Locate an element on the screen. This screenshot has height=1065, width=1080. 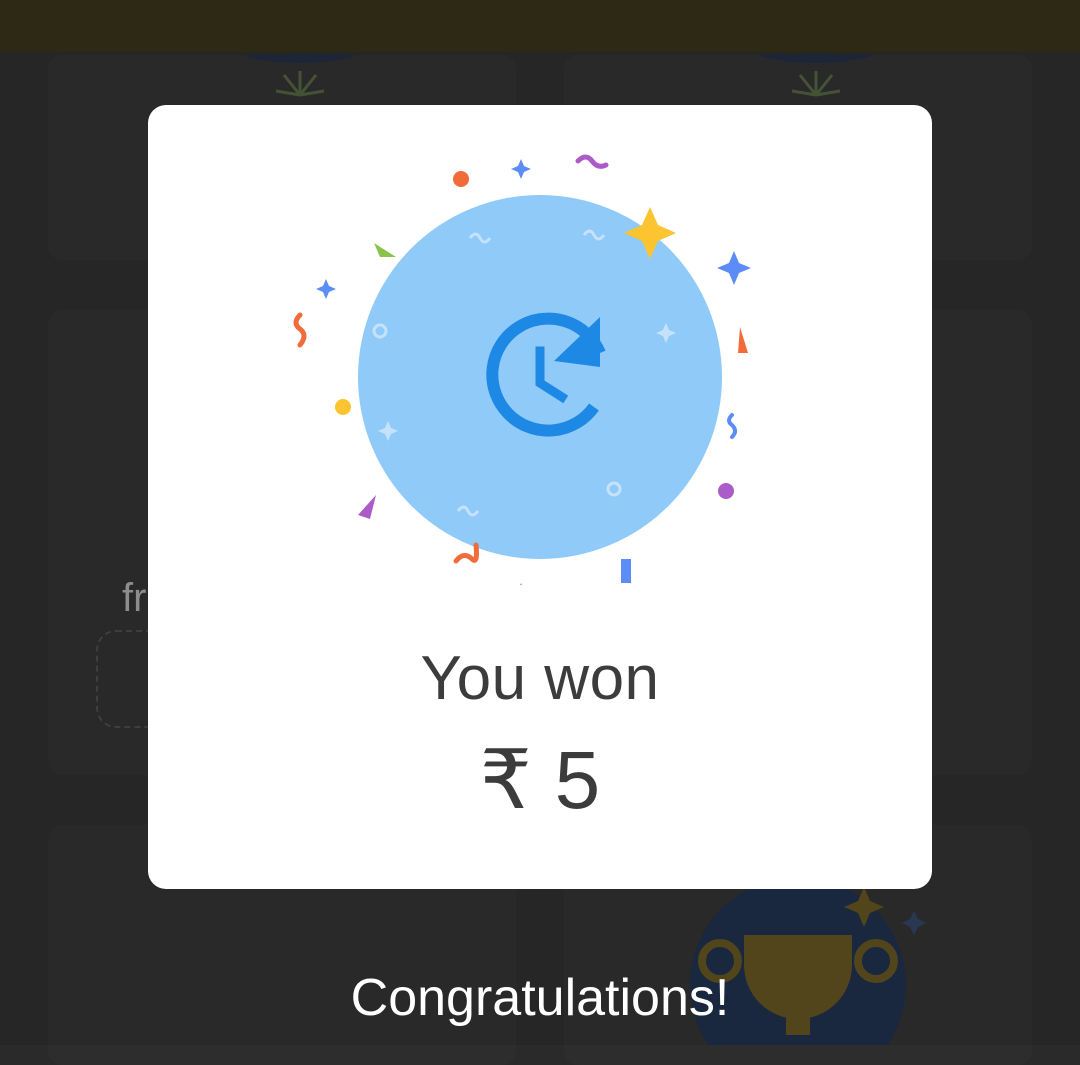
status-bar is located at coordinates (540, 26).